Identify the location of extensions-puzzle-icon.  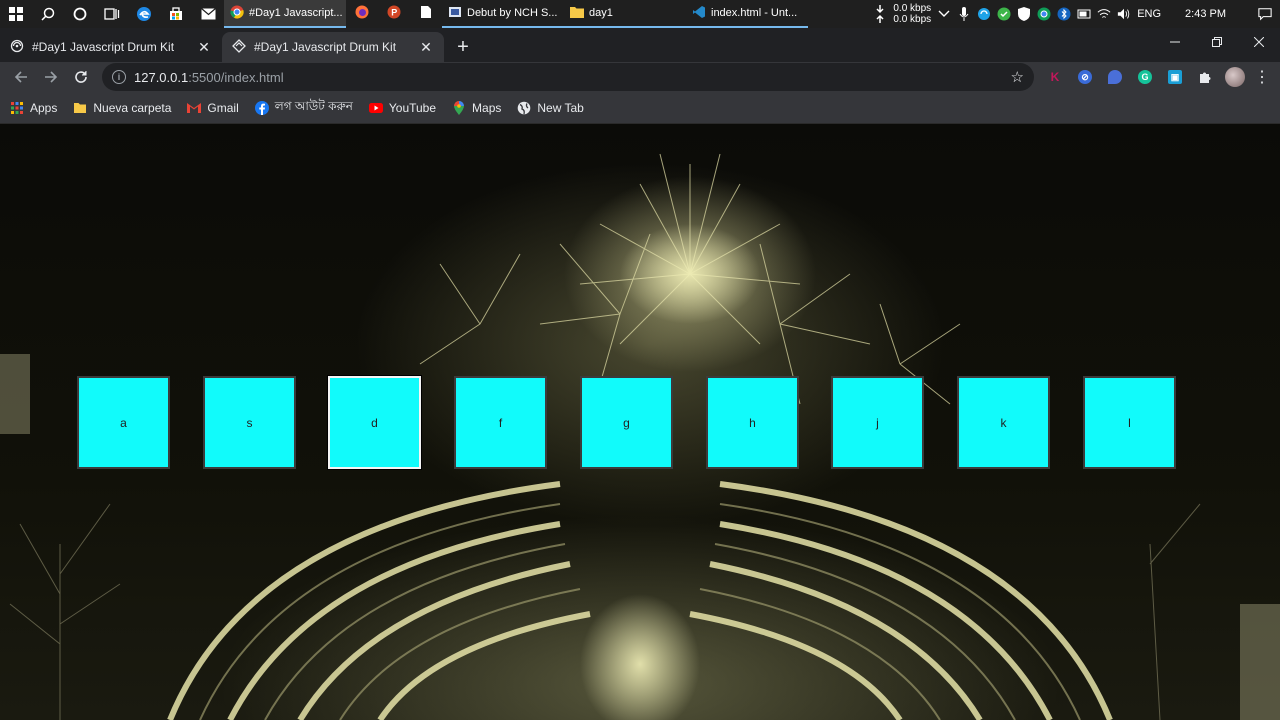
(1205, 77).